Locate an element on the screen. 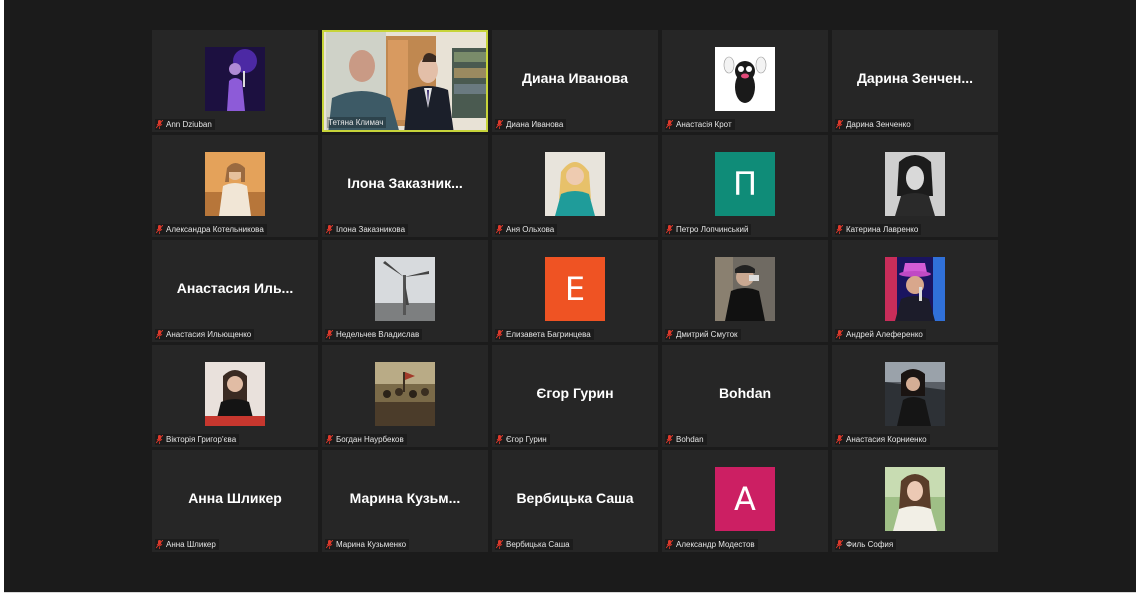 The width and height of the screenshot is (1140, 600). participant-name: Александр Модестов is located at coordinates (715, 544).